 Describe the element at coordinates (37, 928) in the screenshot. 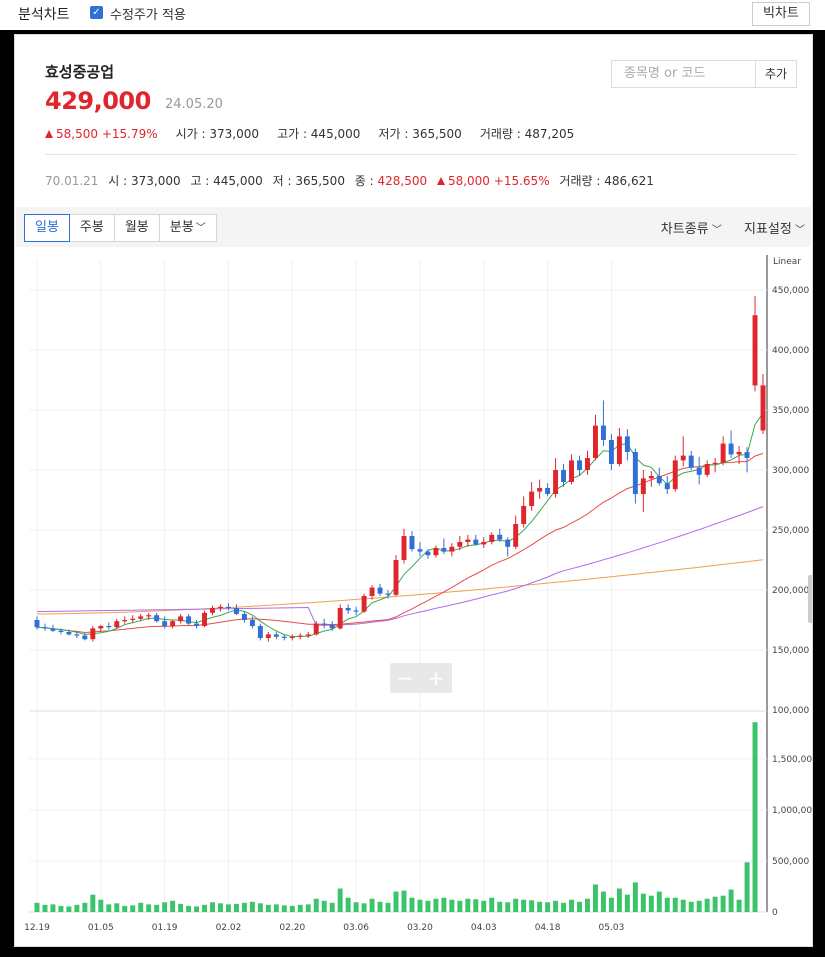

I see `date-tick-label: 12.19` at that location.